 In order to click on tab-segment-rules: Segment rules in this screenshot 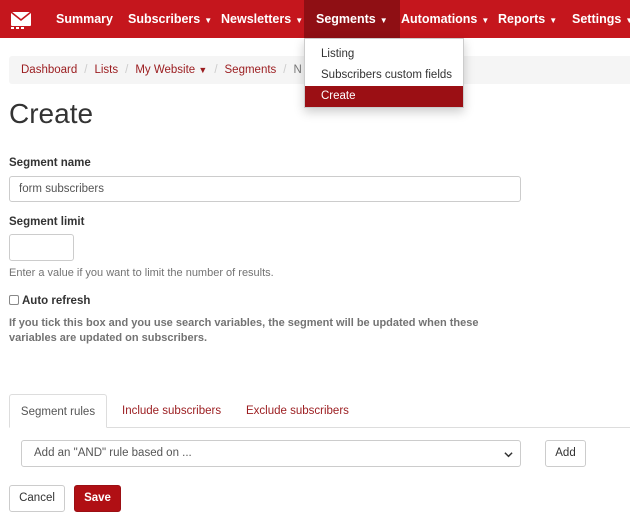, I will do `click(58, 411)`.